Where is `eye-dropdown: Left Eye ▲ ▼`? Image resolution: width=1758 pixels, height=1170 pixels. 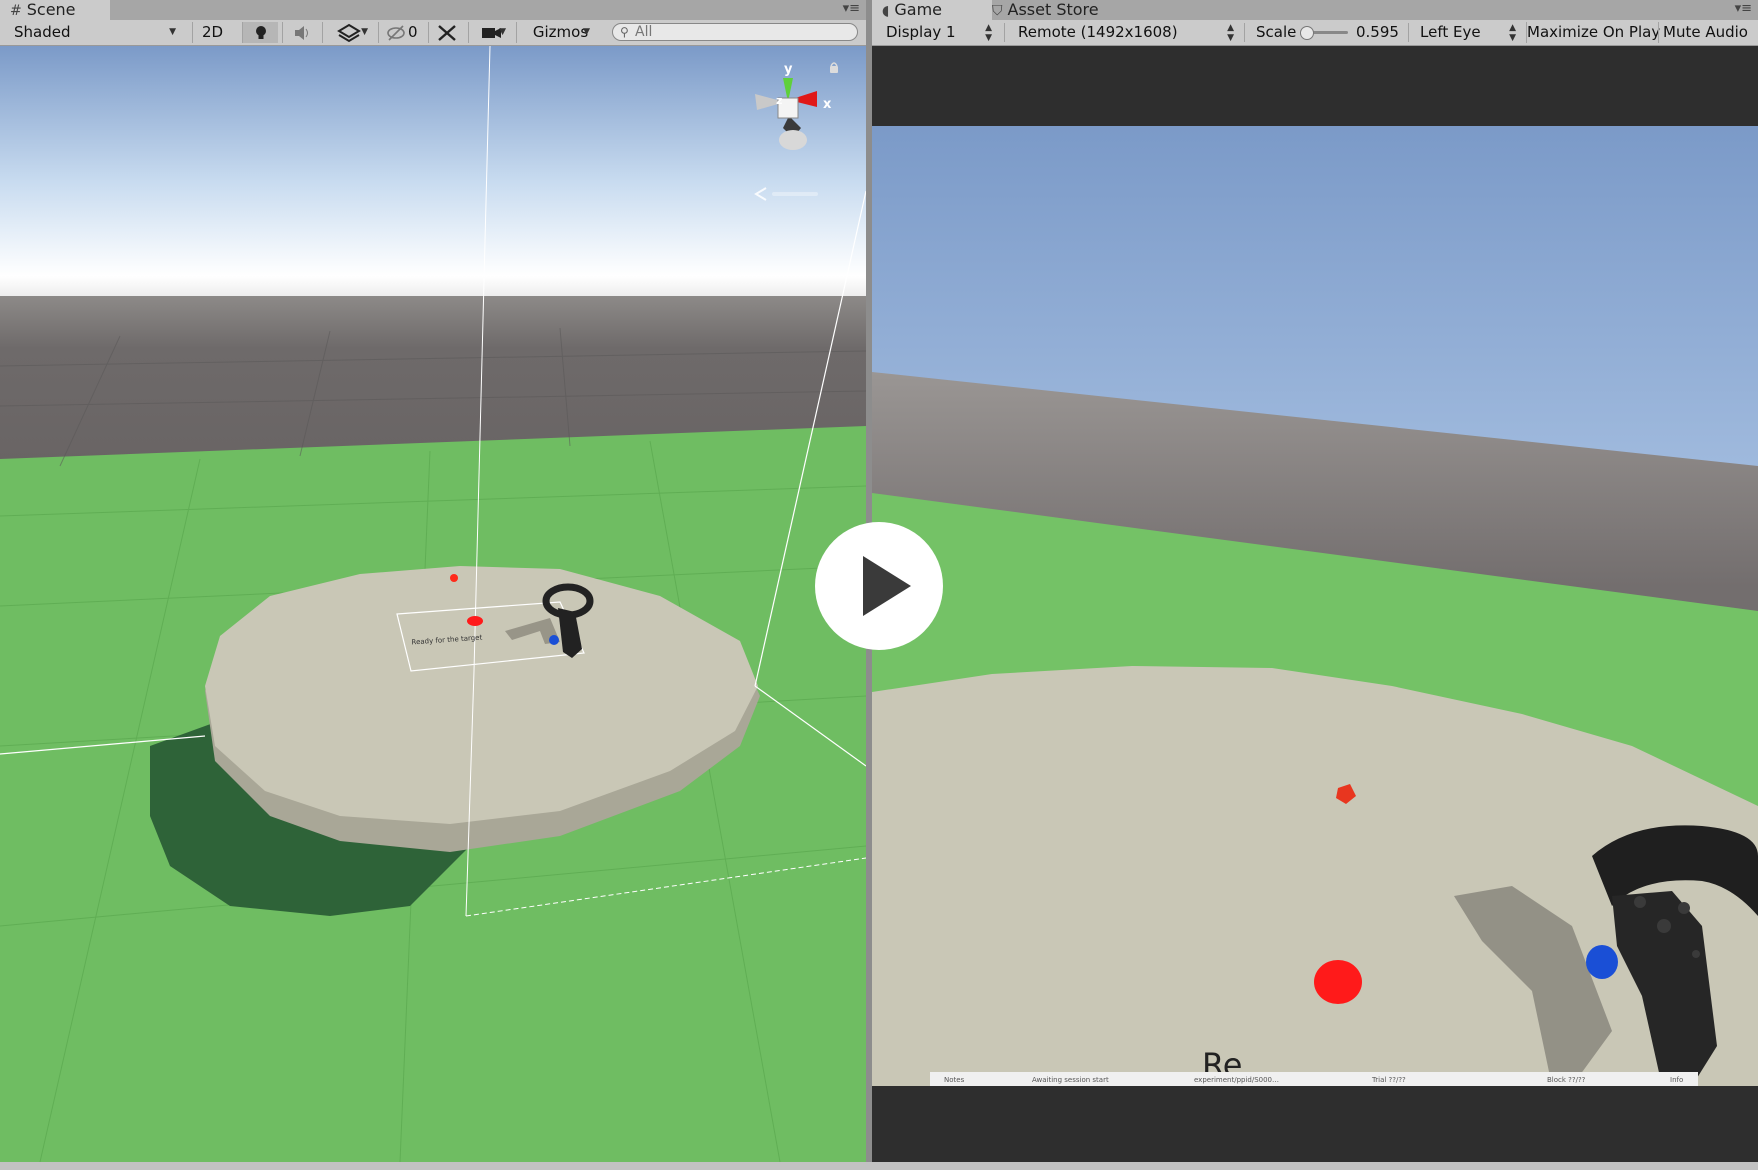
eye-dropdown: Left Eye ▲ ▼ is located at coordinates (1467, 32).